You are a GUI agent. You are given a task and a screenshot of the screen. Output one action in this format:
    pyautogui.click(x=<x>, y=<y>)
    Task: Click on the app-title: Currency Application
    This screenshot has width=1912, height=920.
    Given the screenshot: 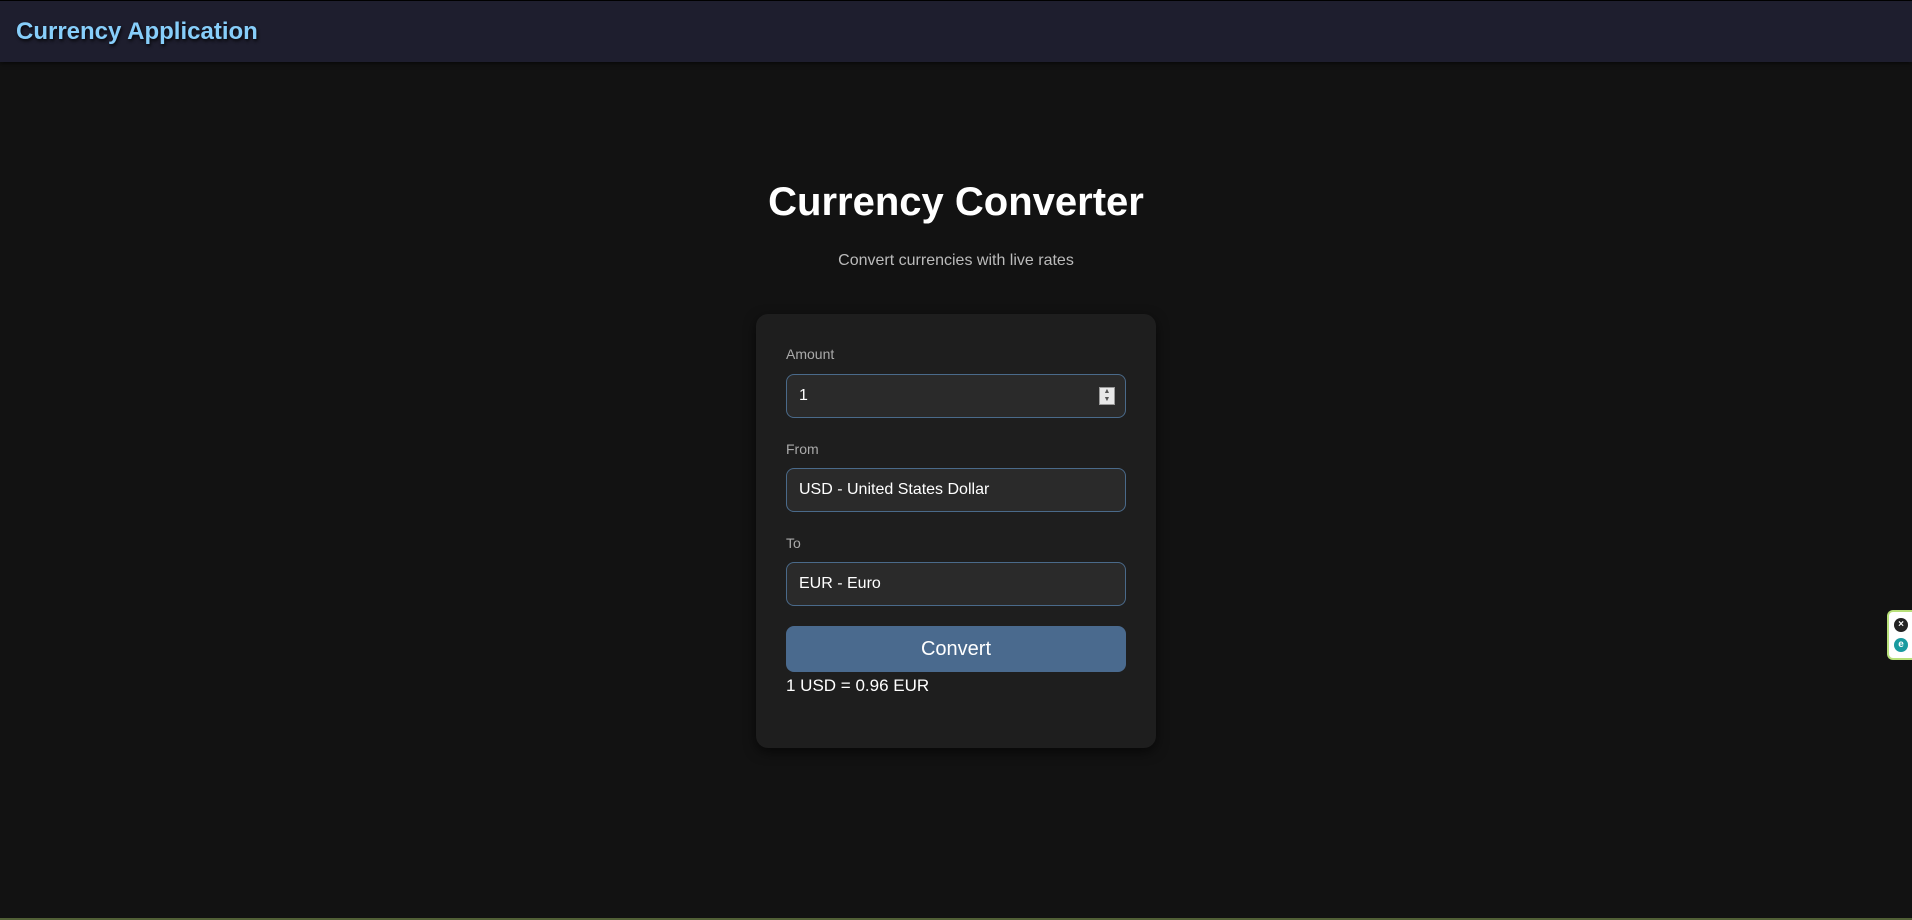 What is the action you would take?
    pyautogui.click(x=137, y=32)
    